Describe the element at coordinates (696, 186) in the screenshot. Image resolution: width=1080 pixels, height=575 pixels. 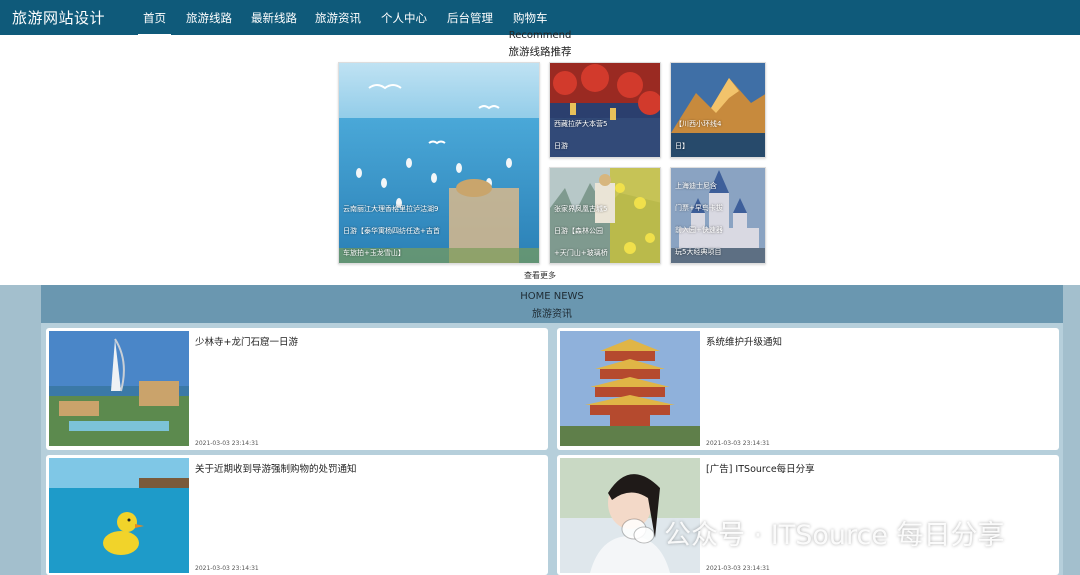
I see `route-caption: 上海迪士尼含` at that location.